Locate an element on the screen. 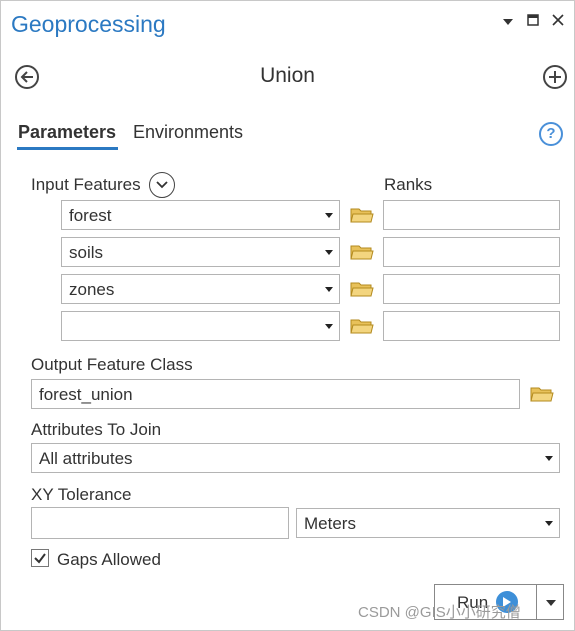  tool-title: Union is located at coordinates (287, 75).